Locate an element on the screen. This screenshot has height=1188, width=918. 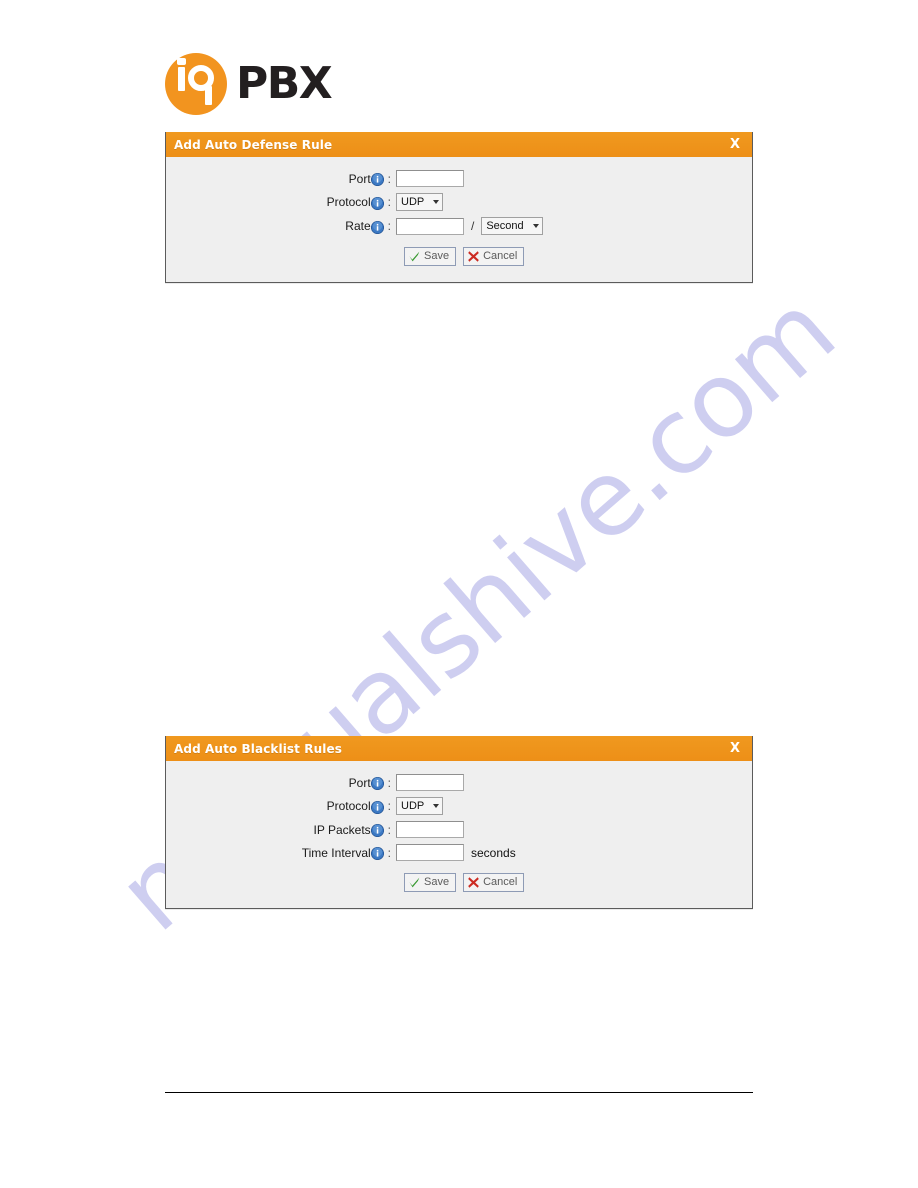
add-auto-defense-rule-panel: Add Auto Defense Rule X Port : Protocol is located at coordinates (459, 207).